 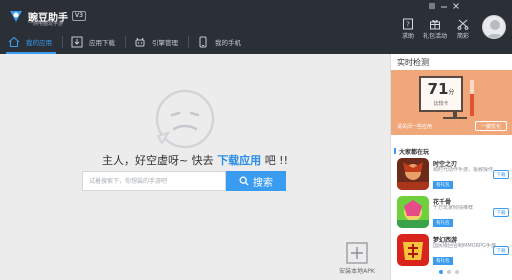 I want to click on headline-suffix: 吧 !!, so click(x=276, y=160).